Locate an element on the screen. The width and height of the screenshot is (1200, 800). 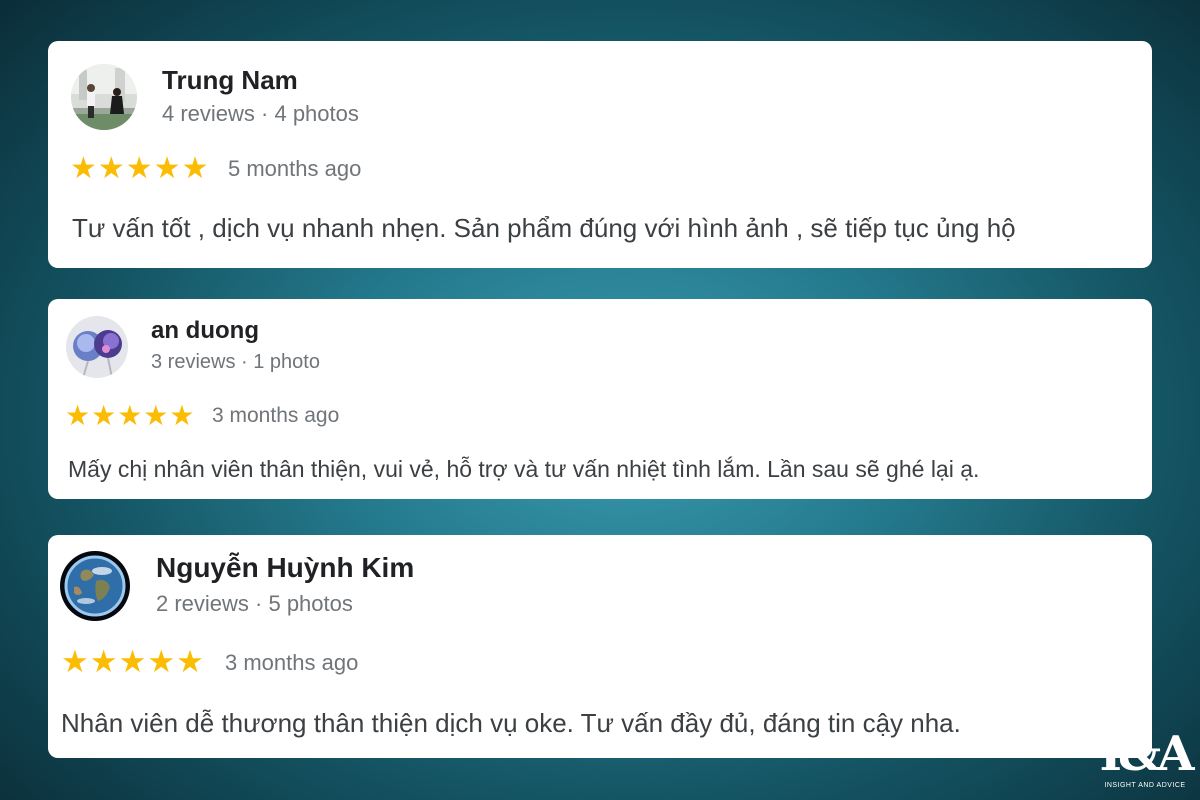
brand-logo: I&A INSIGHT AND ADVICE is located at coordinates (1145, 762).